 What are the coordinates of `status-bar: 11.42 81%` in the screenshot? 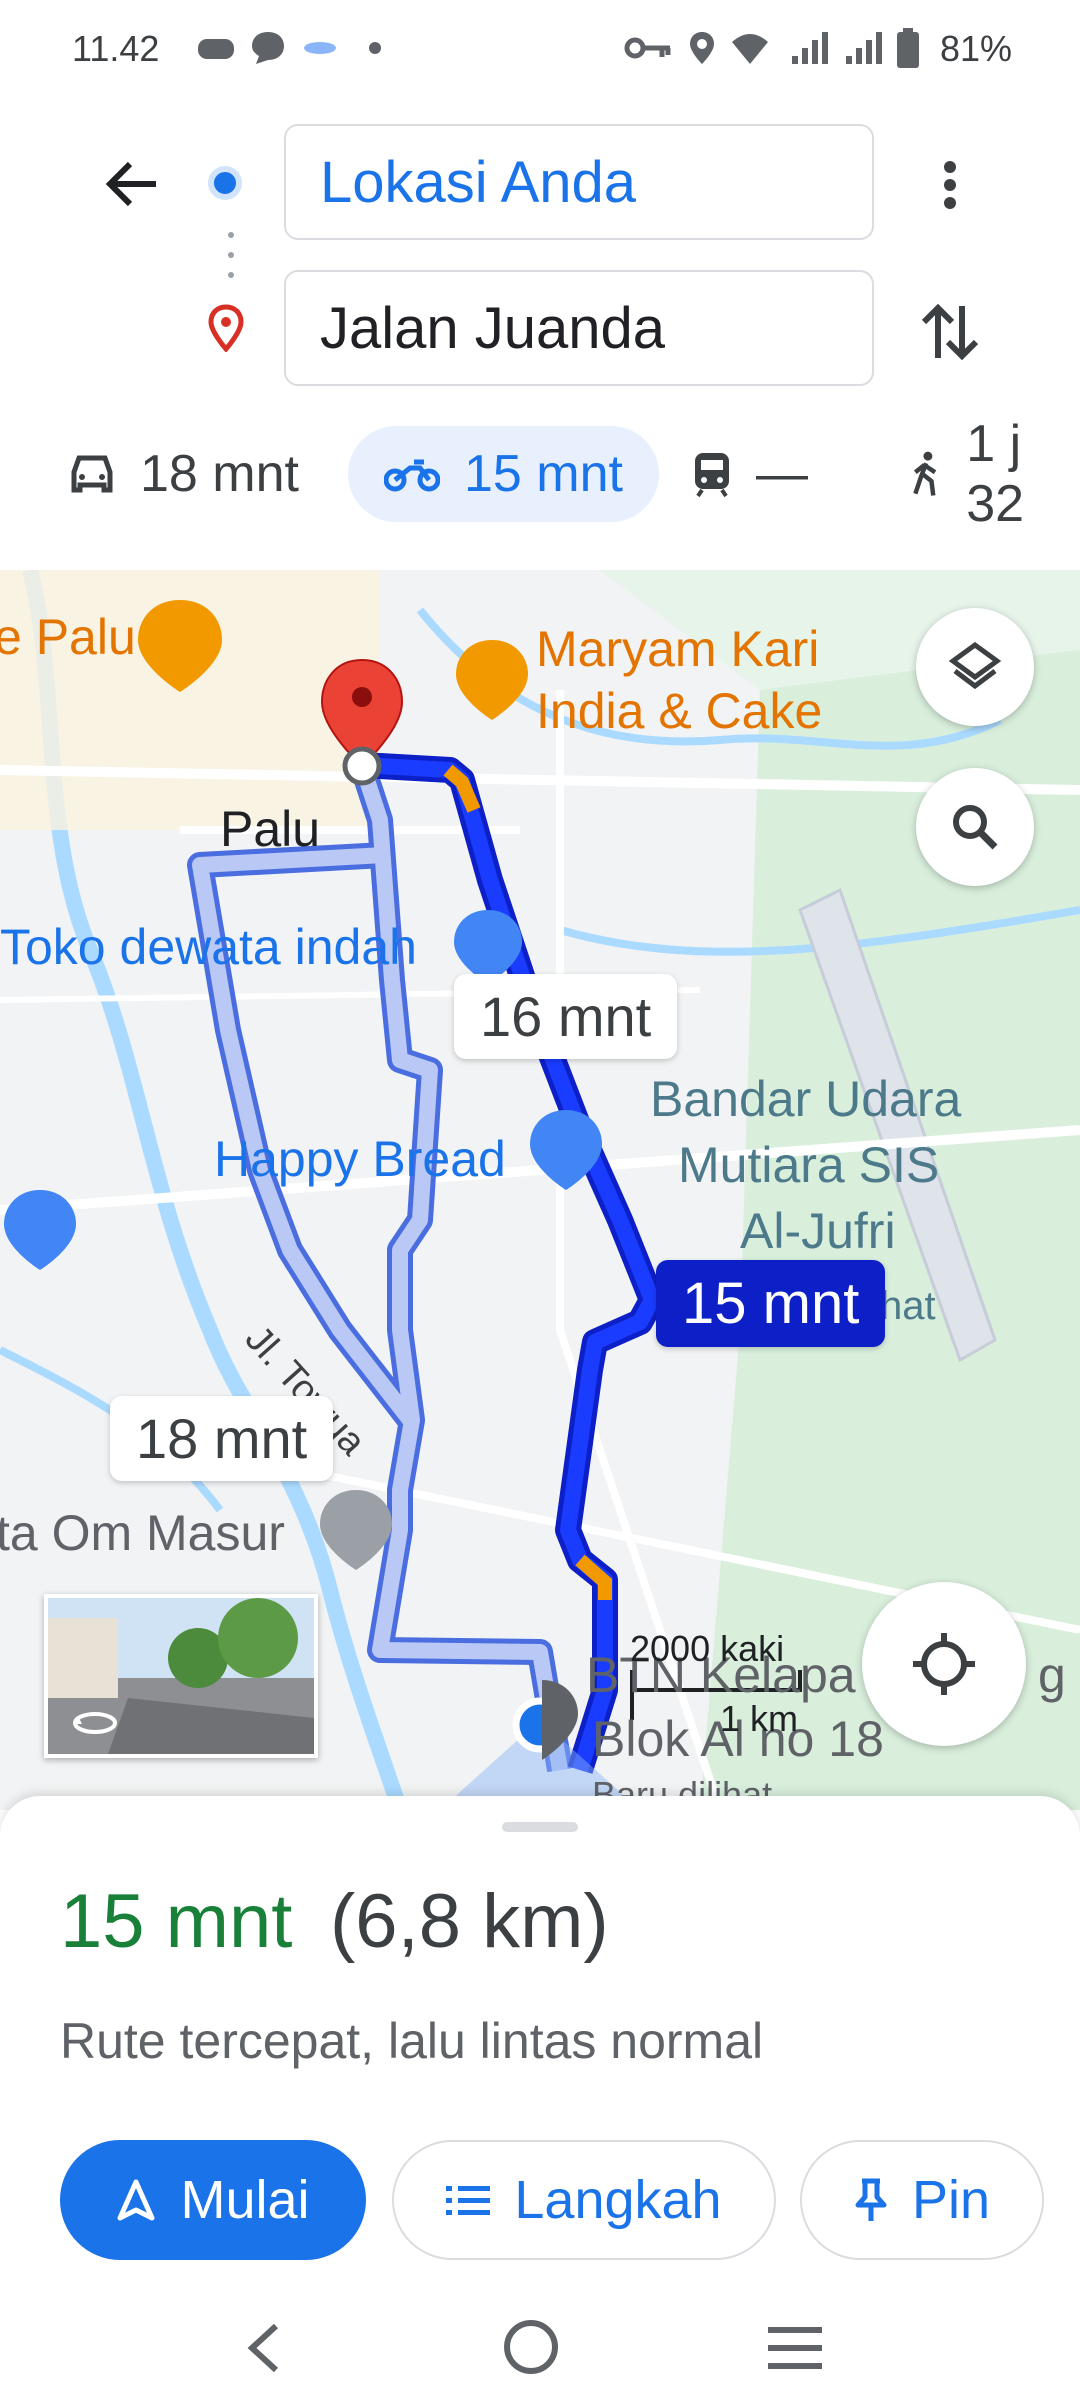 It's located at (540, 50).